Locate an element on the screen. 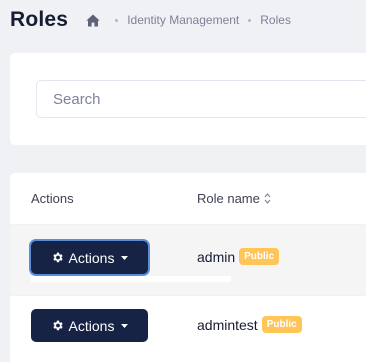  search-field is located at coordinates (201, 99).